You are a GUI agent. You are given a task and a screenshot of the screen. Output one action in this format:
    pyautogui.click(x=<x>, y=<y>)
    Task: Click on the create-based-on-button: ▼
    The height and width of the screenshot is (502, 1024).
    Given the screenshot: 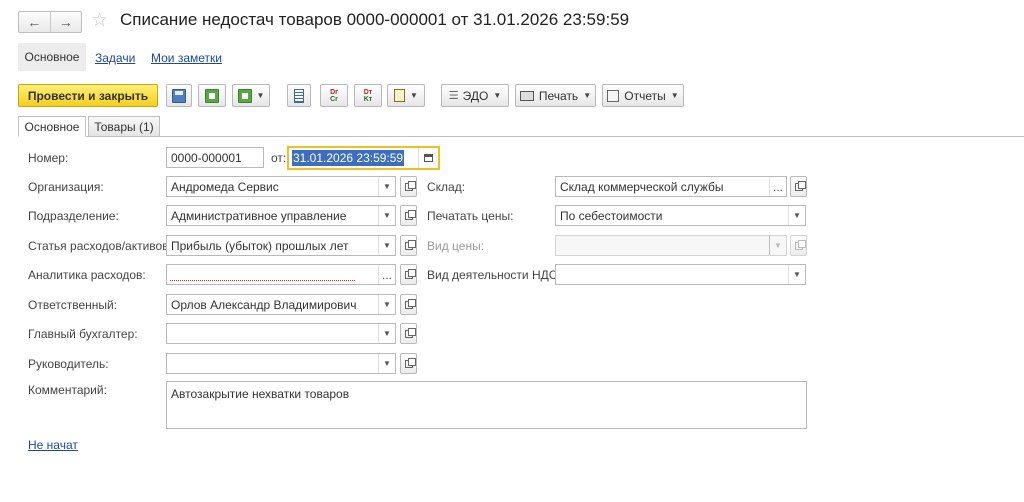 What is the action you would take?
    pyautogui.click(x=251, y=95)
    